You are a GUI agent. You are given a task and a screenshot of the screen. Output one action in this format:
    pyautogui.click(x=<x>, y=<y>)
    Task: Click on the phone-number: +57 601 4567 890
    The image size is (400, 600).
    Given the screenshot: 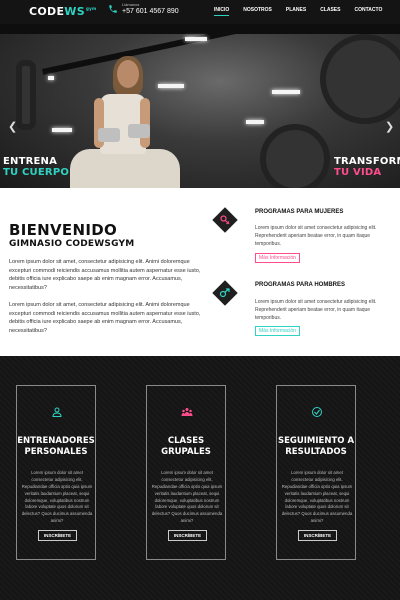 What is the action you would take?
    pyautogui.click(x=150, y=11)
    